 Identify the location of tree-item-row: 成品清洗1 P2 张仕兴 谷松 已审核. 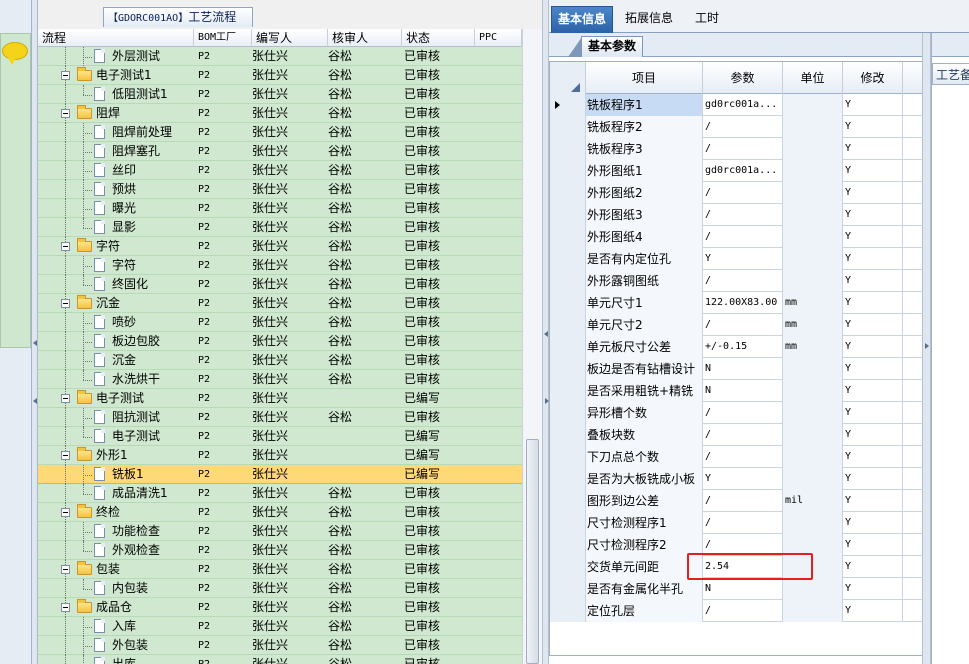
(280, 493).